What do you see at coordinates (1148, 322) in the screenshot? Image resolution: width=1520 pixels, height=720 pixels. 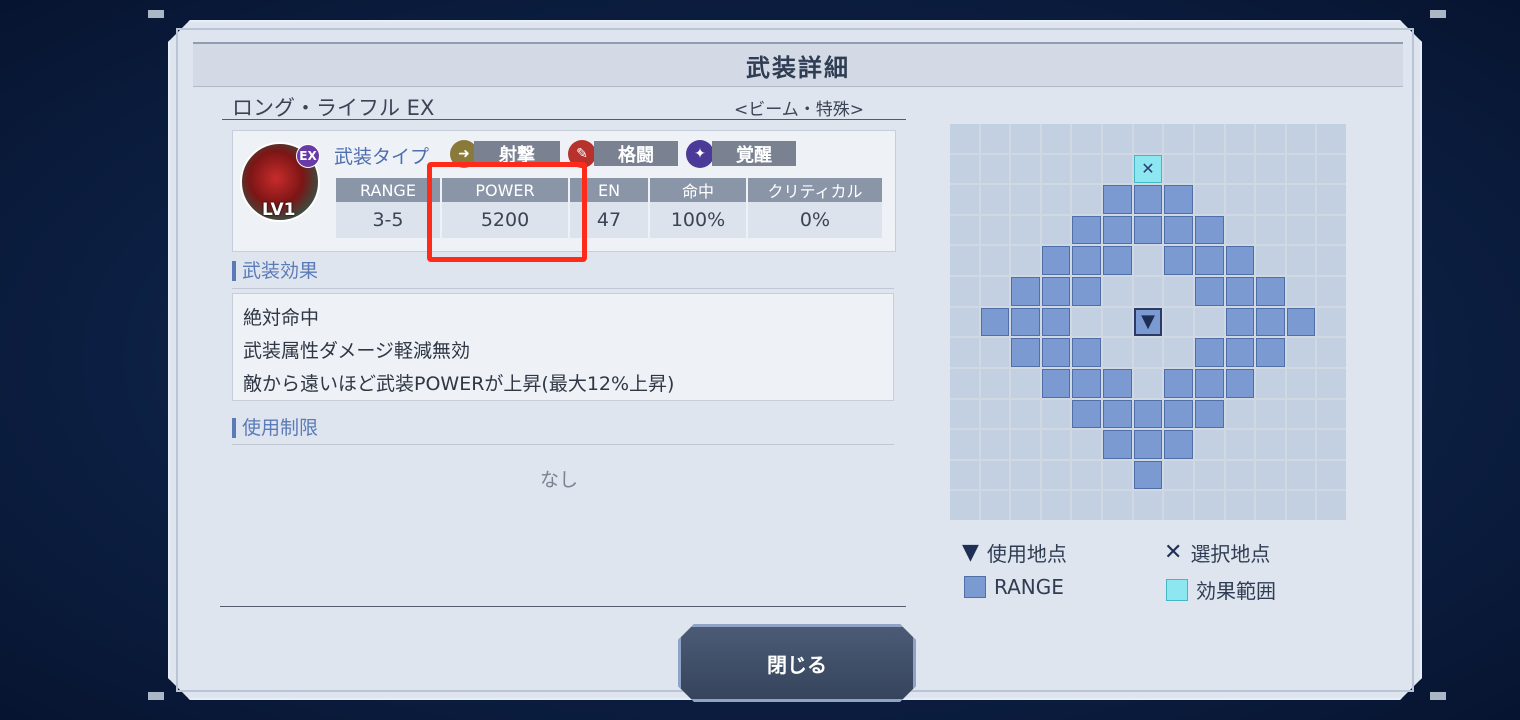 I see `use-point-cell: ▼` at bounding box center [1148, 322].